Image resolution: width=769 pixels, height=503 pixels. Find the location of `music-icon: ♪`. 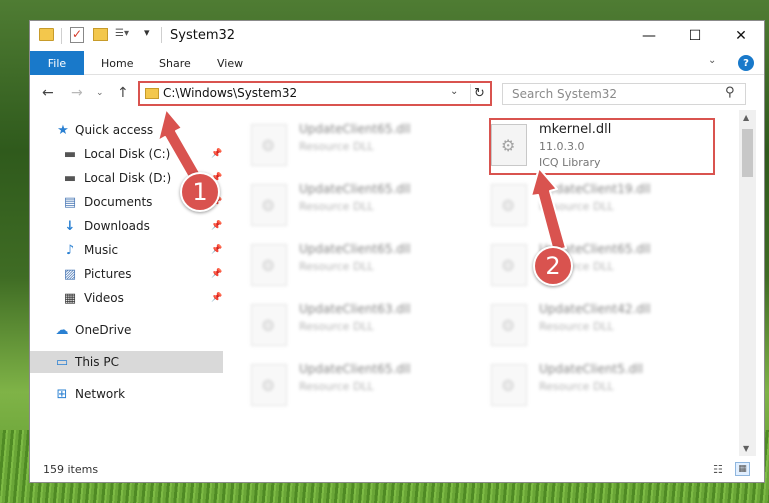

music-icon: ♪ is located at coordinates (70, 250).